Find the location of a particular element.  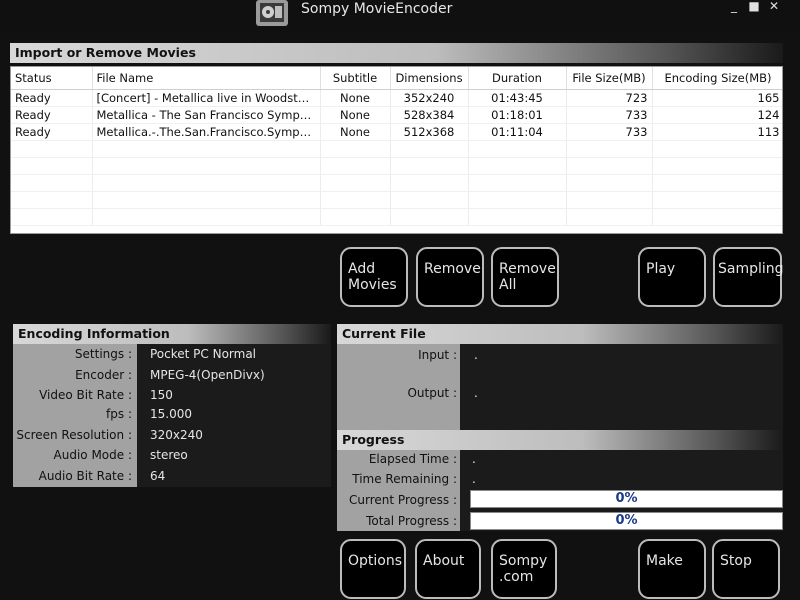

make-button: Make is located at coordinates (672, 569).